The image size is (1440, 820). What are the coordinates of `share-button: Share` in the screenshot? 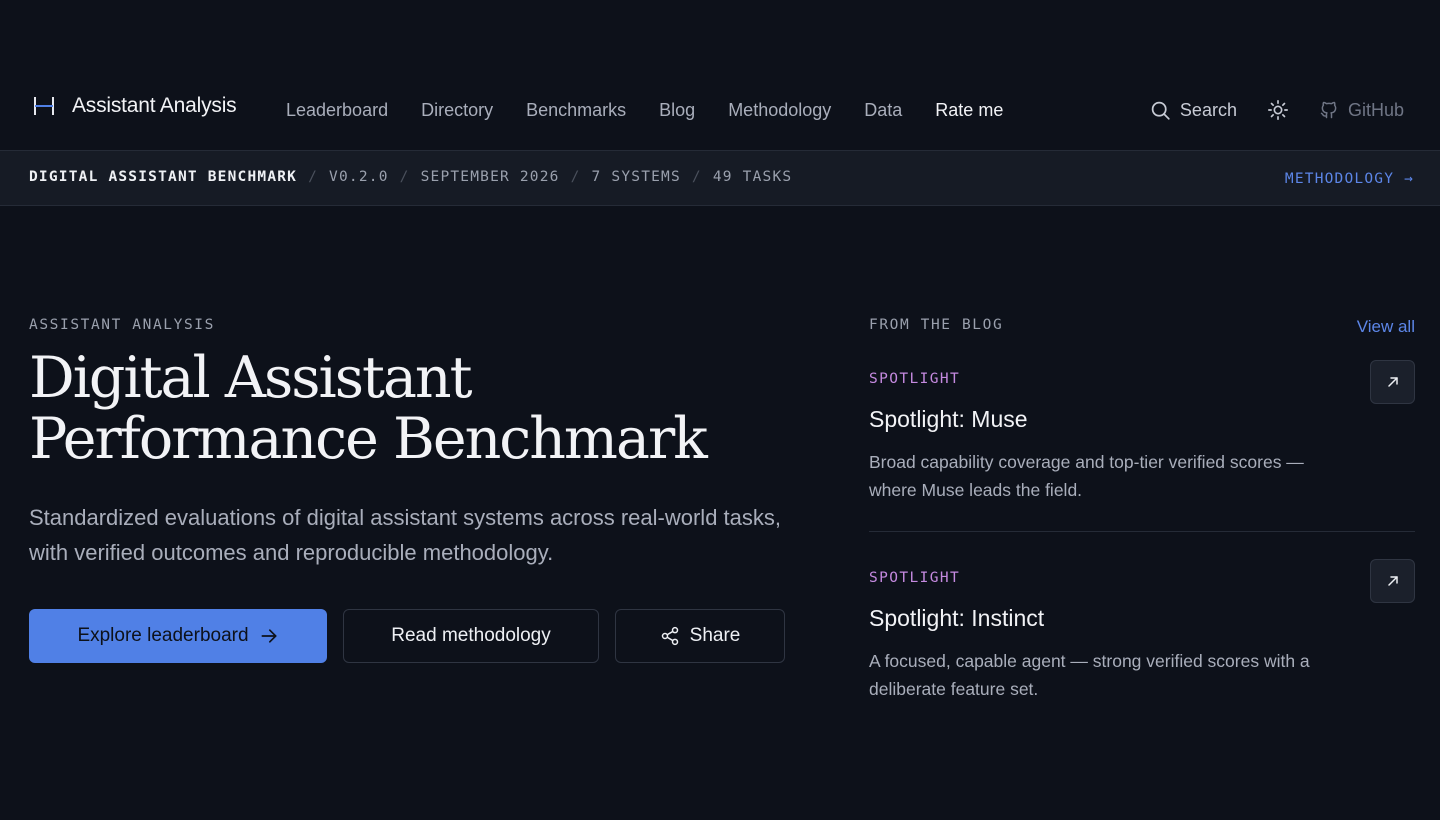 It's located at (700, 636).